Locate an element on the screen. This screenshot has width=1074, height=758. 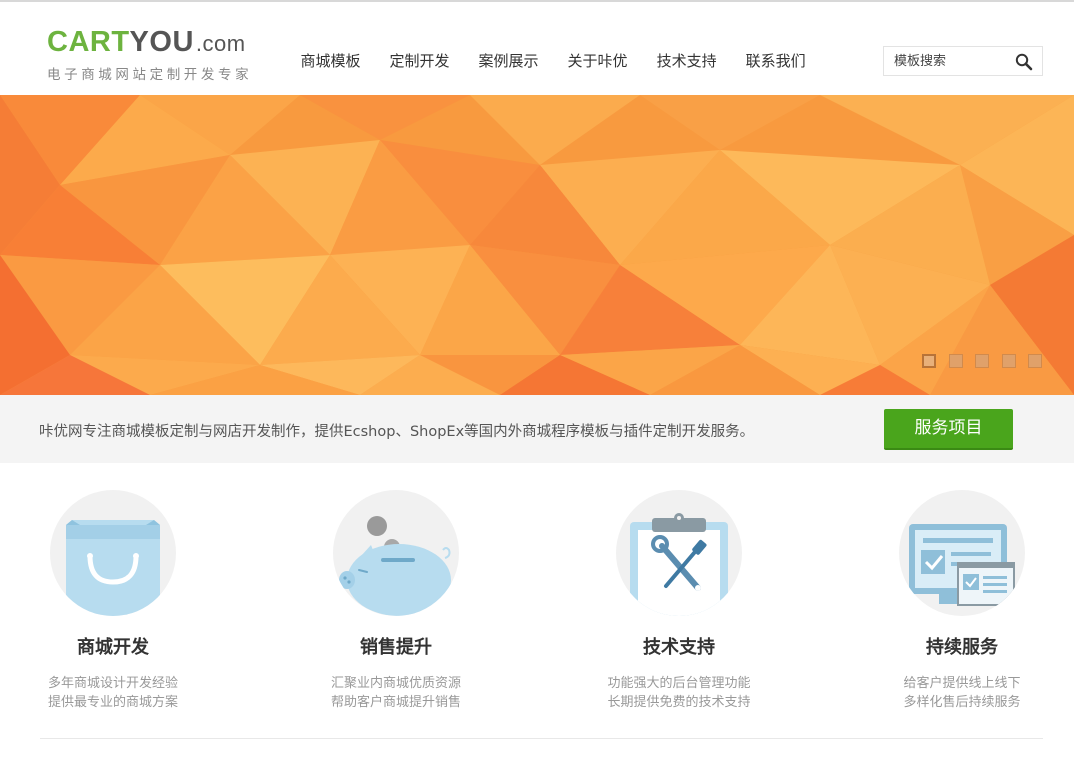
services-button: 服务项目 is located at coordinates (948, 429).